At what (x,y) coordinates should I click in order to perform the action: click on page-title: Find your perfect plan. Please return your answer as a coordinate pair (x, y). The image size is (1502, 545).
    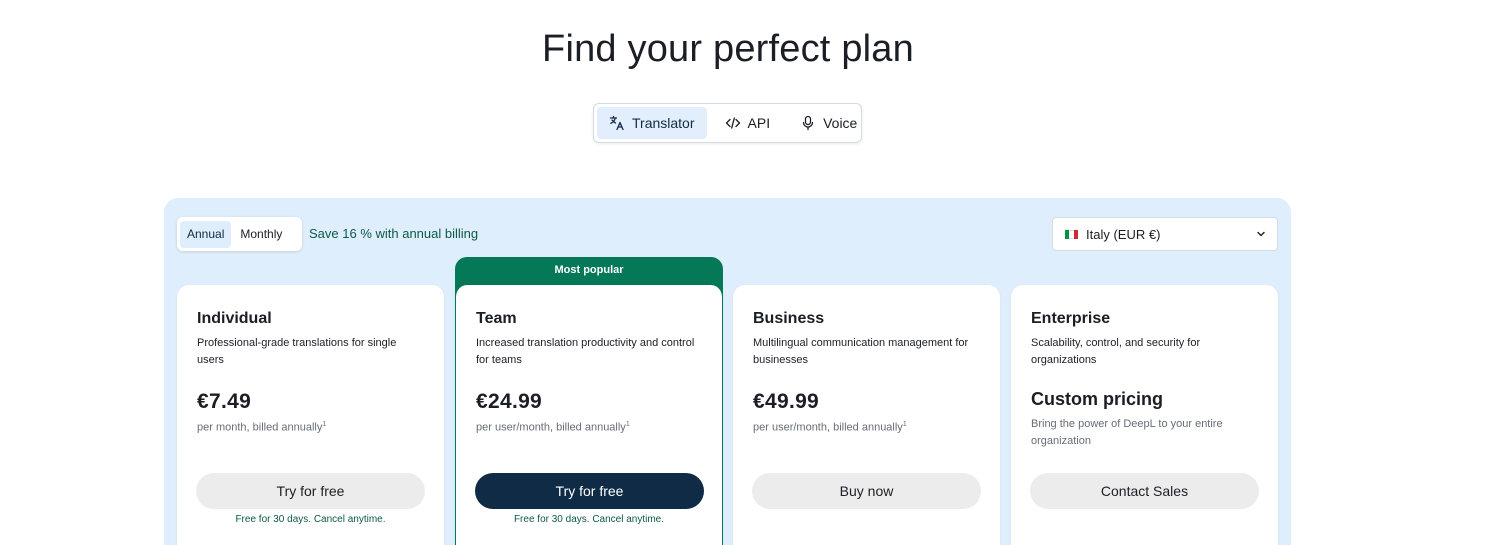
    Looking at the image, I should click on (728, 49).